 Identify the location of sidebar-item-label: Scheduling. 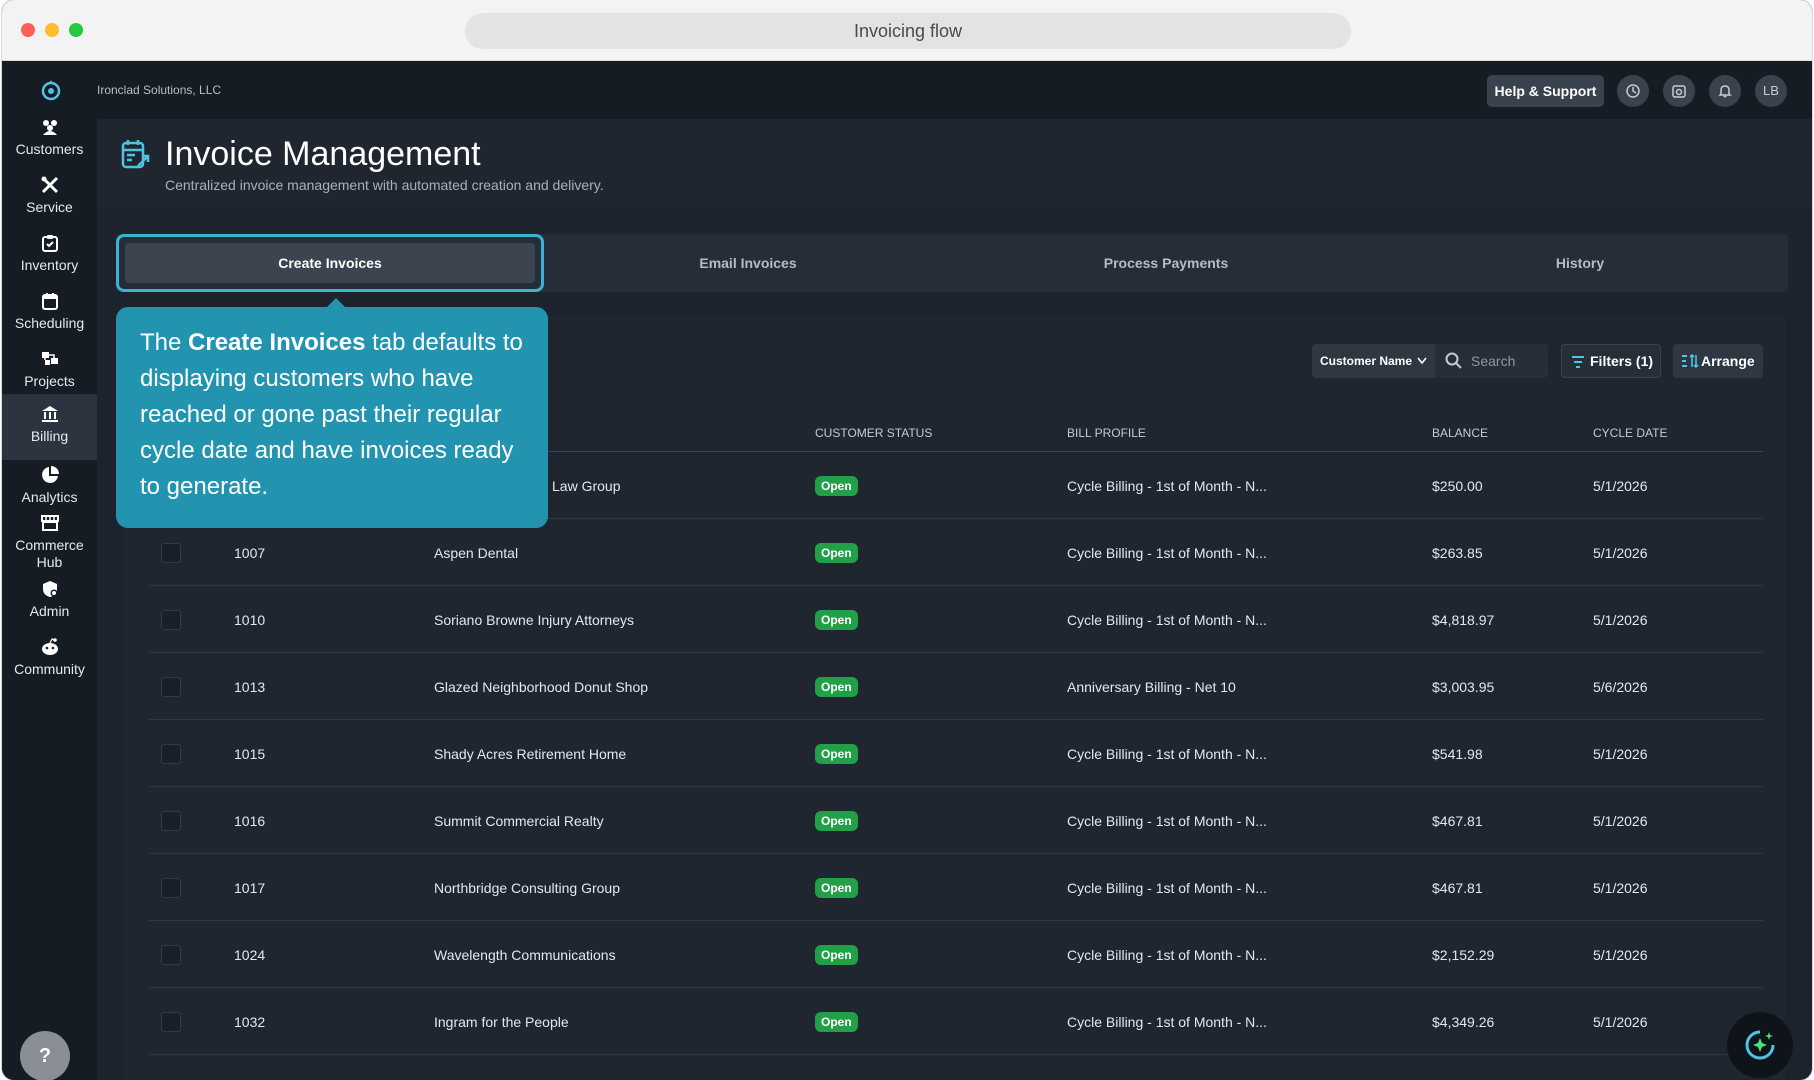
(49, 323).